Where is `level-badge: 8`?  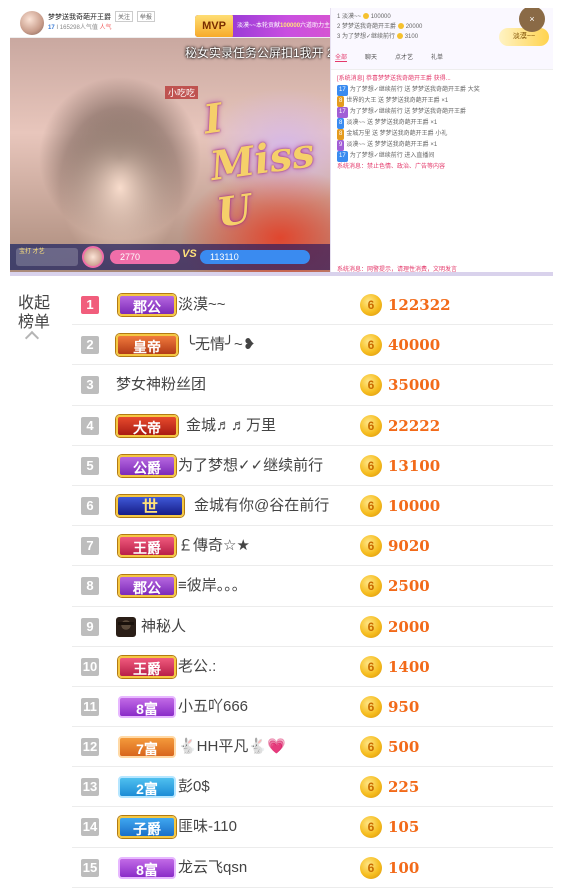 level-badge: 8 is located at coordinates (341, 101).